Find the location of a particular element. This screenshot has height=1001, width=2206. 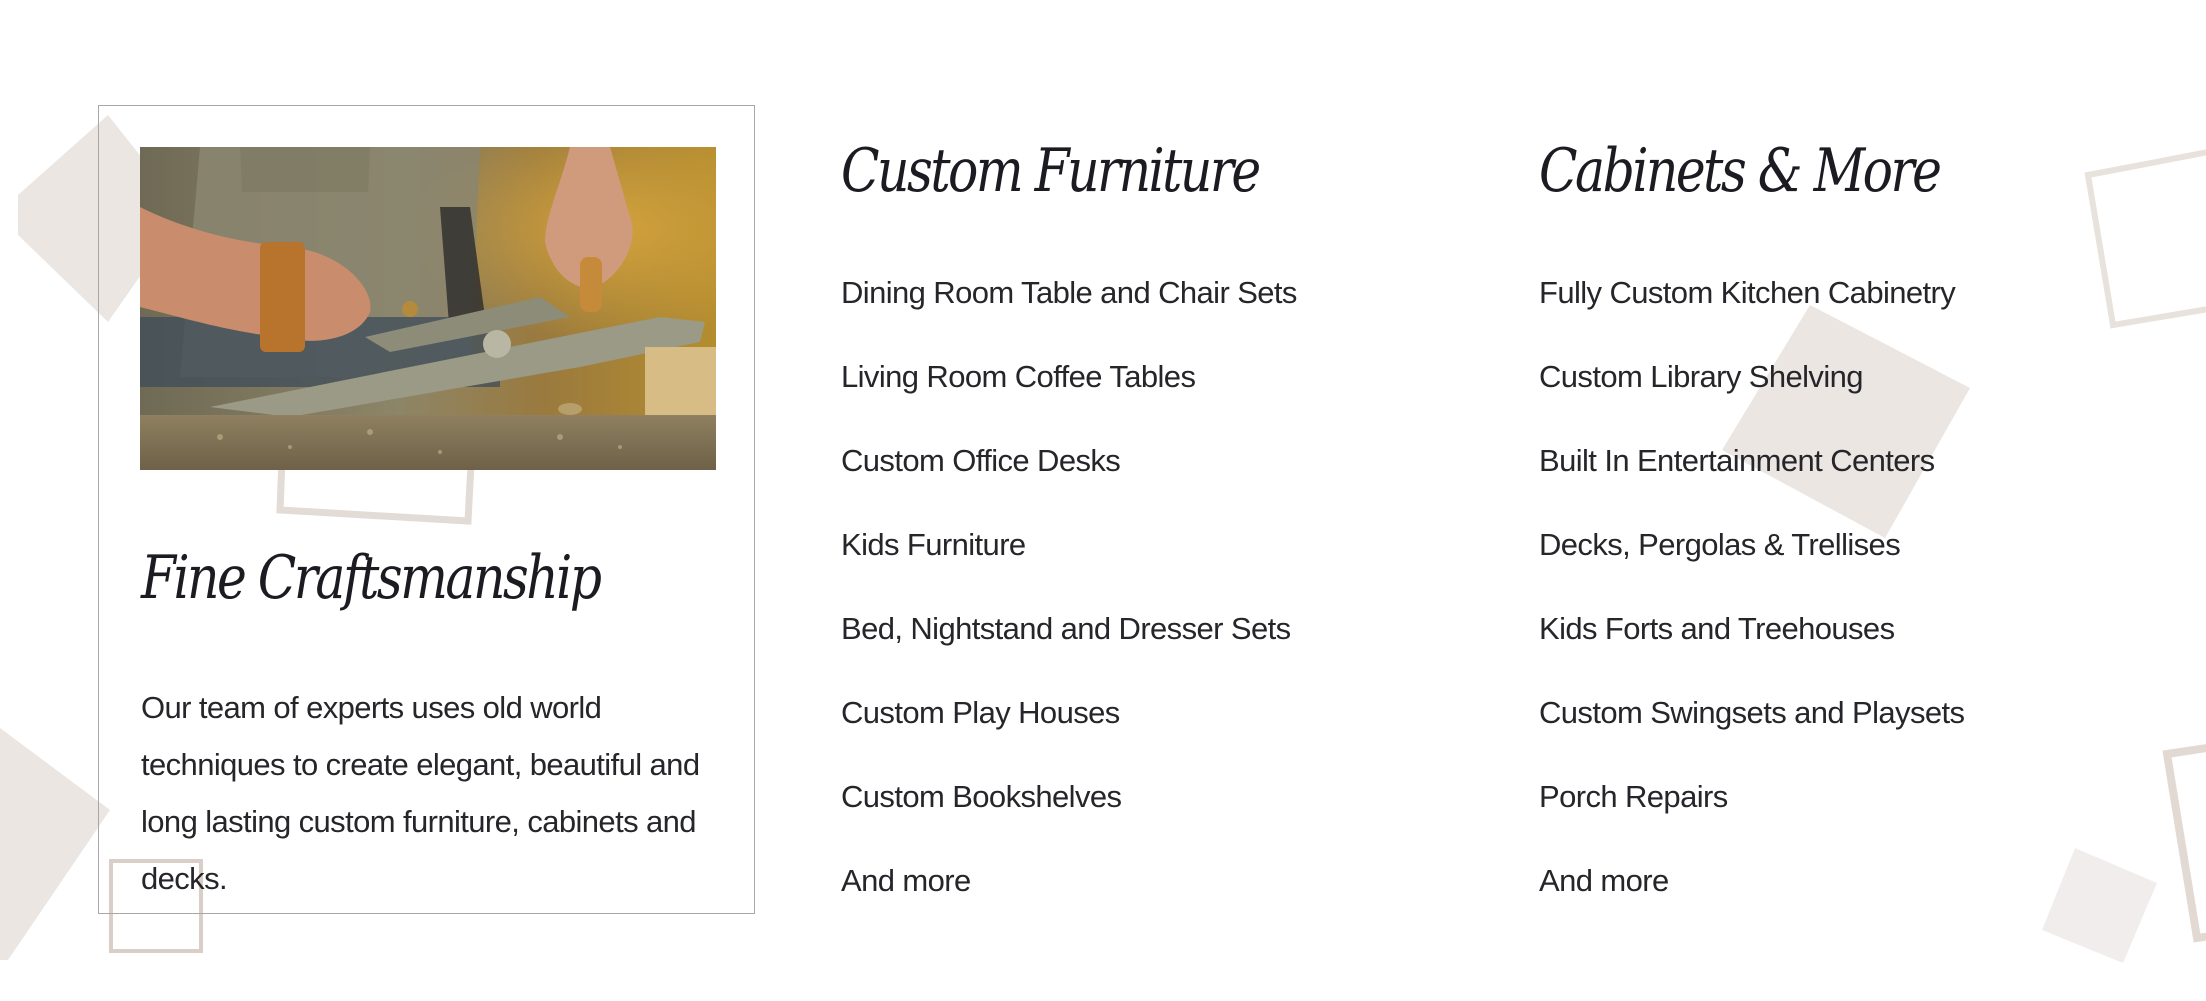

card-title: Fine Craftsmanship is located at coordinates (371, 578).